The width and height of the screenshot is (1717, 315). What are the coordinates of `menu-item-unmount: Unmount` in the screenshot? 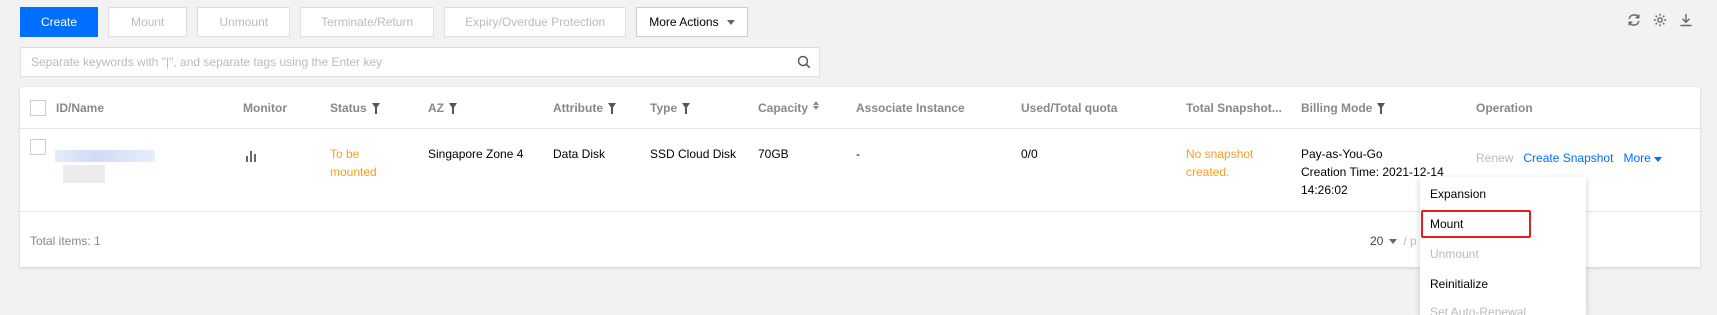 It's located at (1454, 254).